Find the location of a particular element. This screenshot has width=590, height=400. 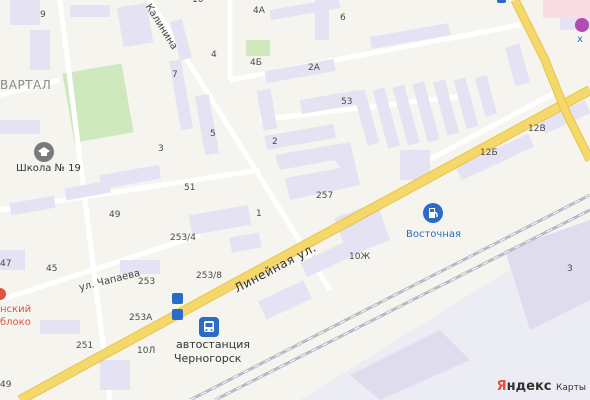

bus-station-icon is located at coordinates (209, 327).